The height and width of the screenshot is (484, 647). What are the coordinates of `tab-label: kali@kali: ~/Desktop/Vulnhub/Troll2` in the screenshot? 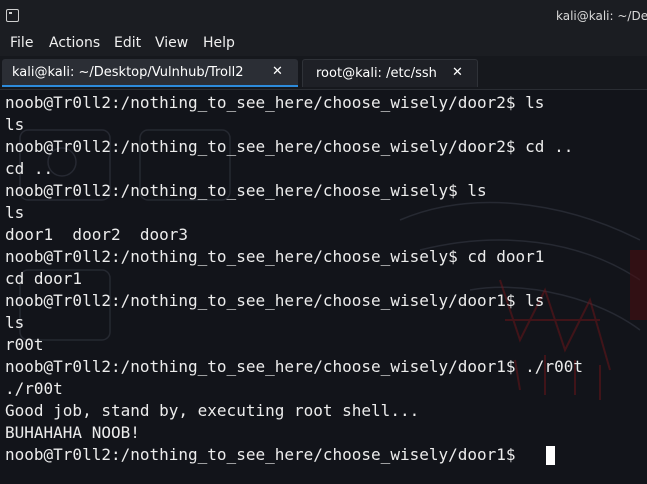 It's located at (128, 72).